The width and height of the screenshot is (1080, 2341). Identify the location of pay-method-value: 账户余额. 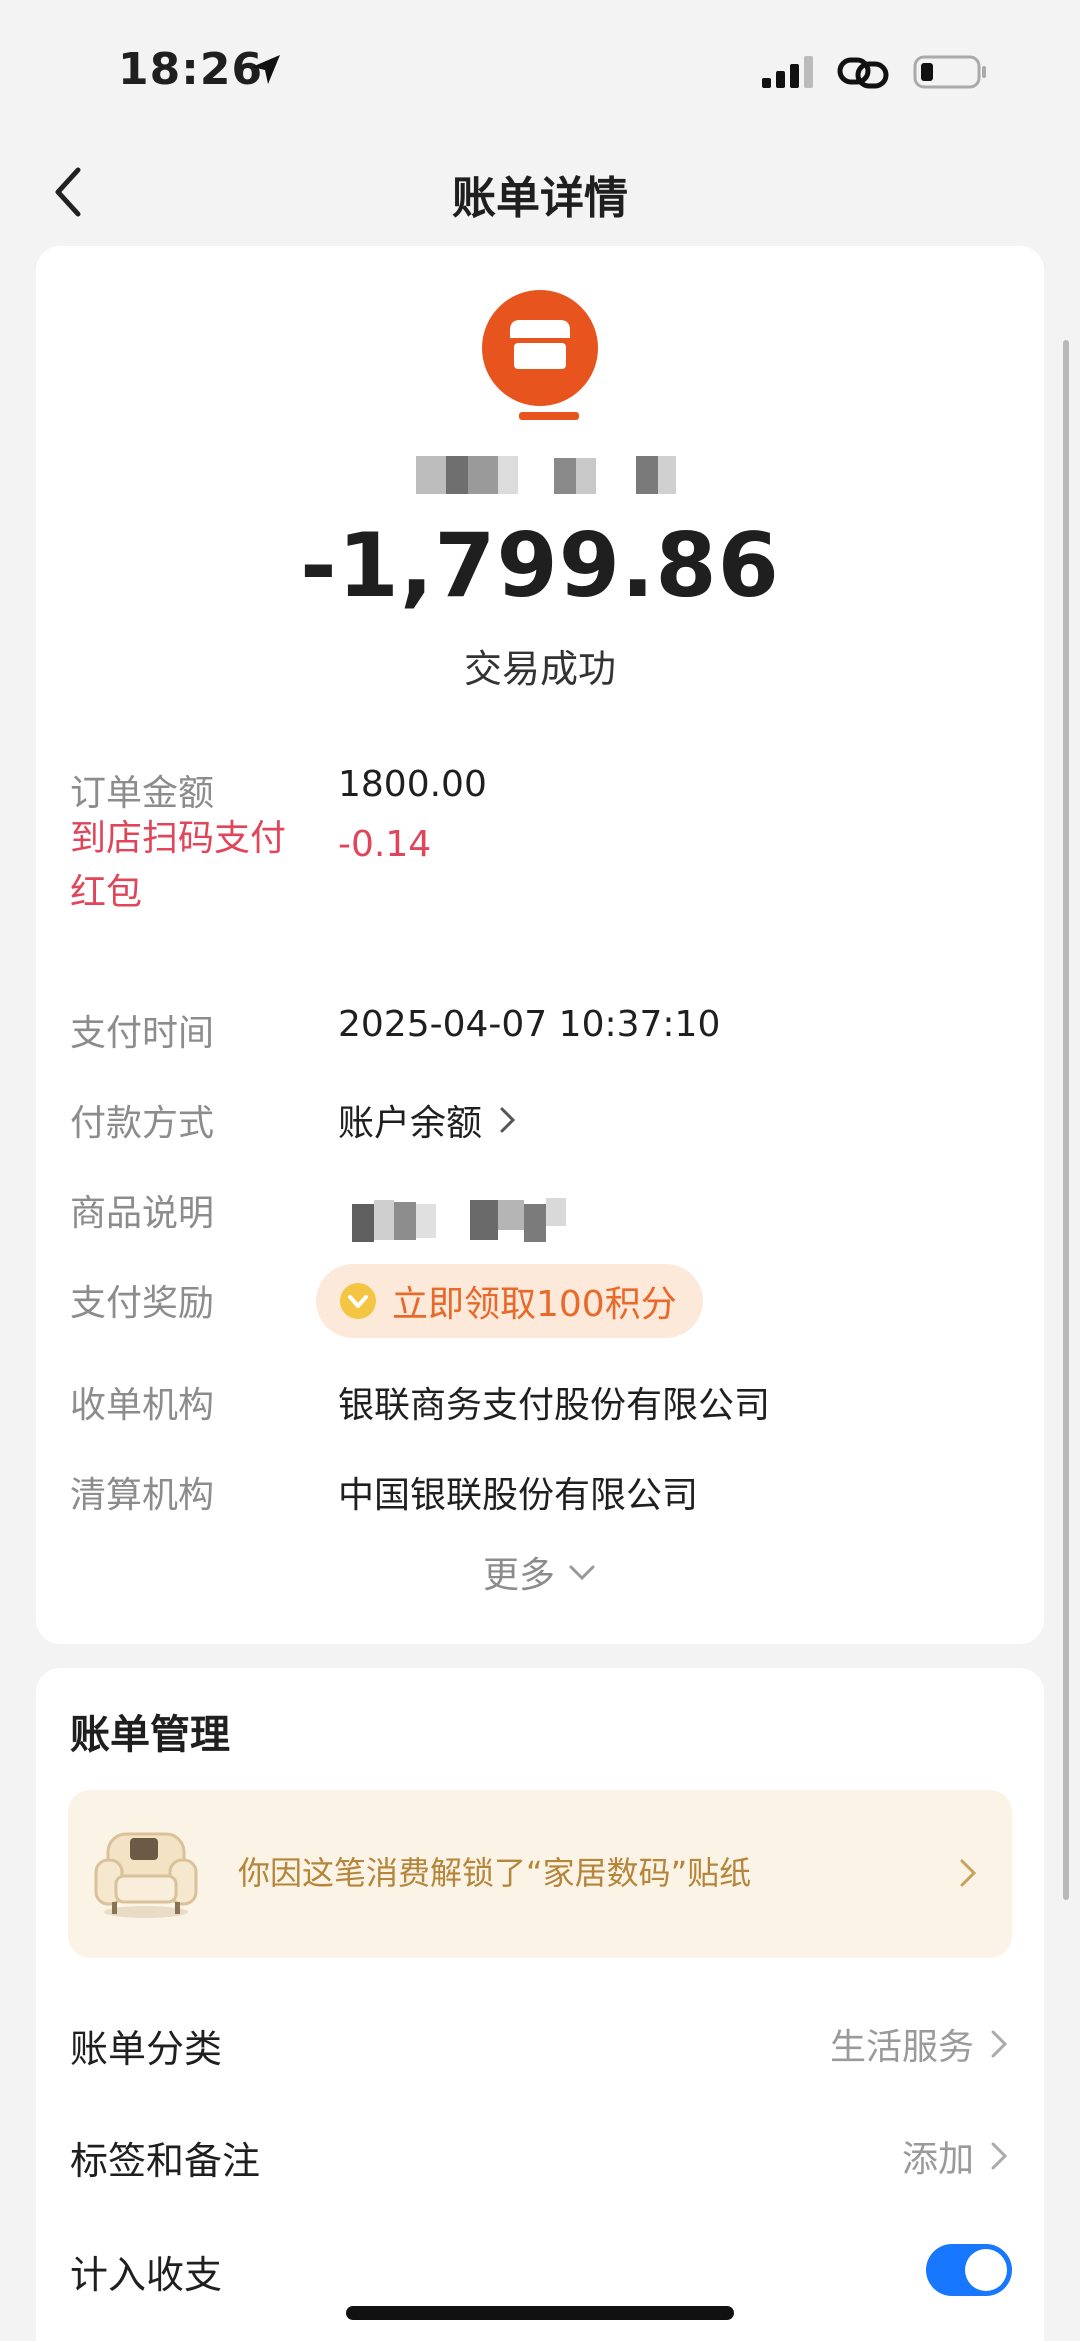
(410, 1123).